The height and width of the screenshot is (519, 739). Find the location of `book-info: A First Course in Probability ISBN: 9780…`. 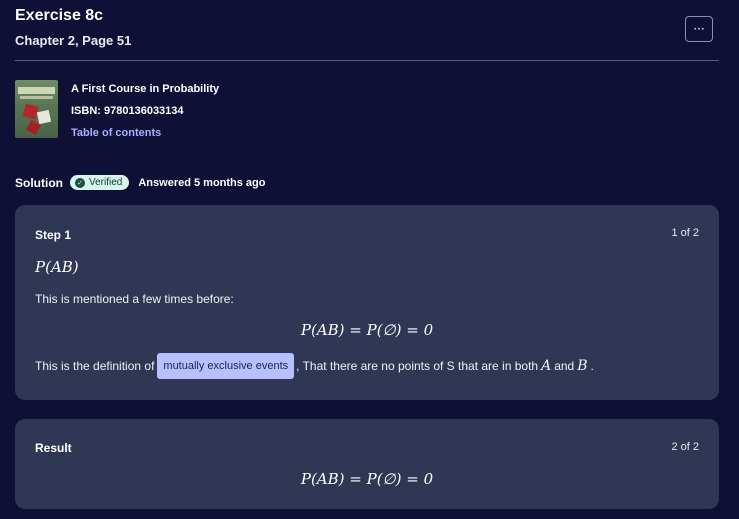

book-info: A First Course in Probability ISBN: 9780… is located at coordinates (117, 111).